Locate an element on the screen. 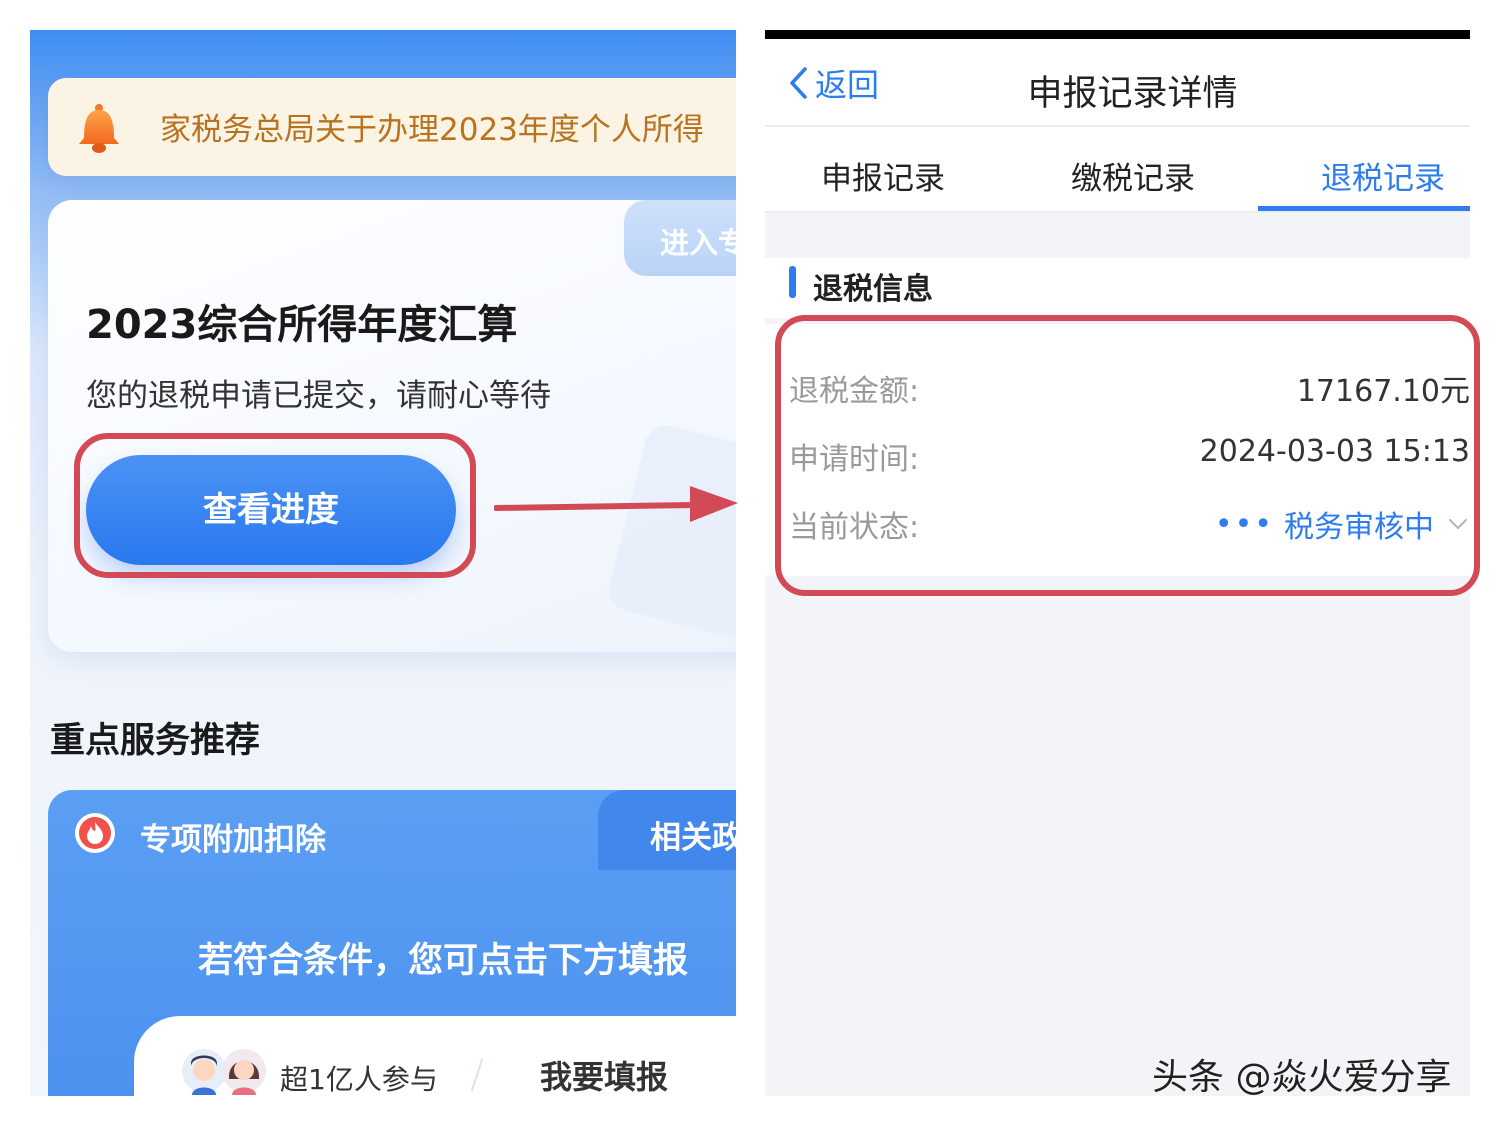  related-policy-label: 相关政 is located at coordinates (693, 838).